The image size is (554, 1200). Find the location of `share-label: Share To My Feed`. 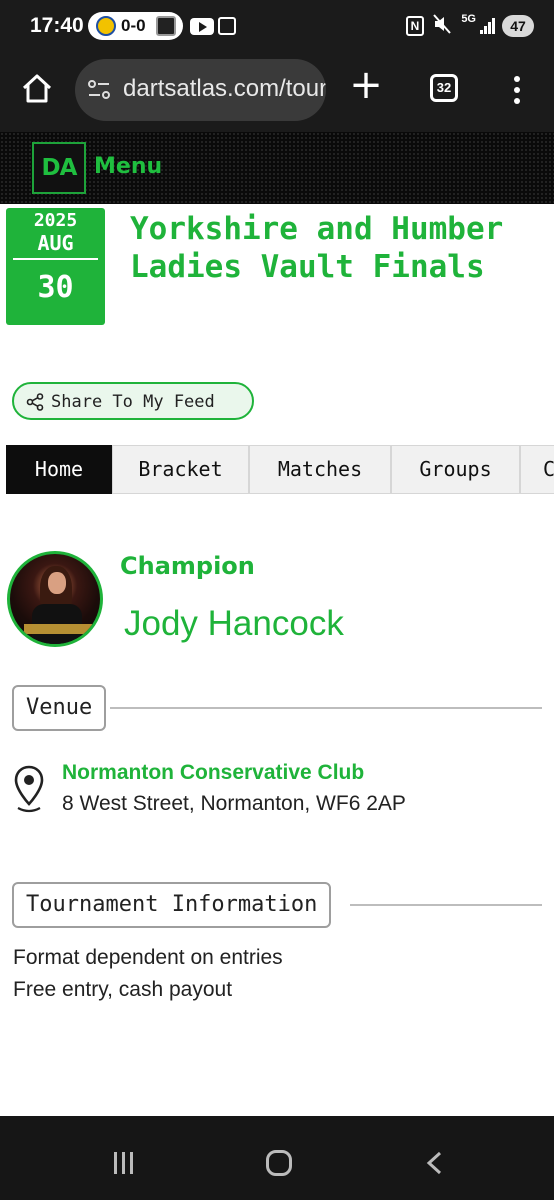

share-label: Share To My Feed is located at coordinates (133, 402).